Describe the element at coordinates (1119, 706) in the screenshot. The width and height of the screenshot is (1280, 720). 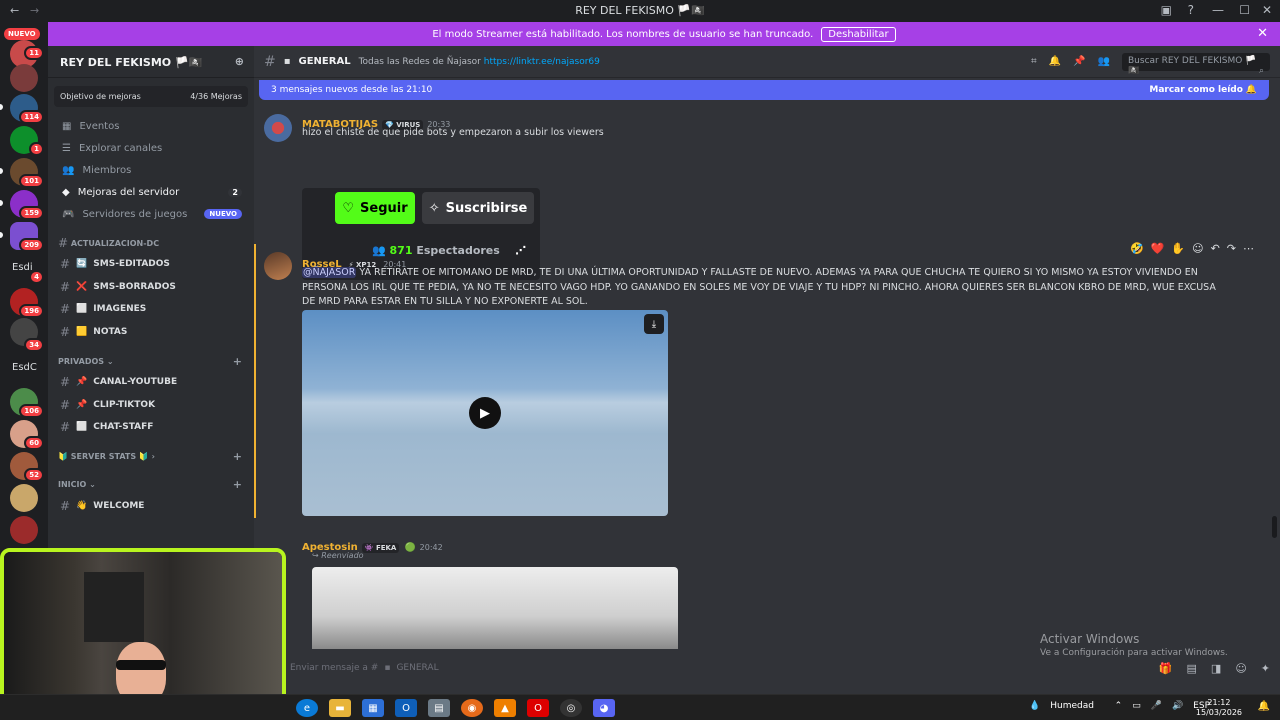
I see `chevron-up-icon: ⌃` at that location.